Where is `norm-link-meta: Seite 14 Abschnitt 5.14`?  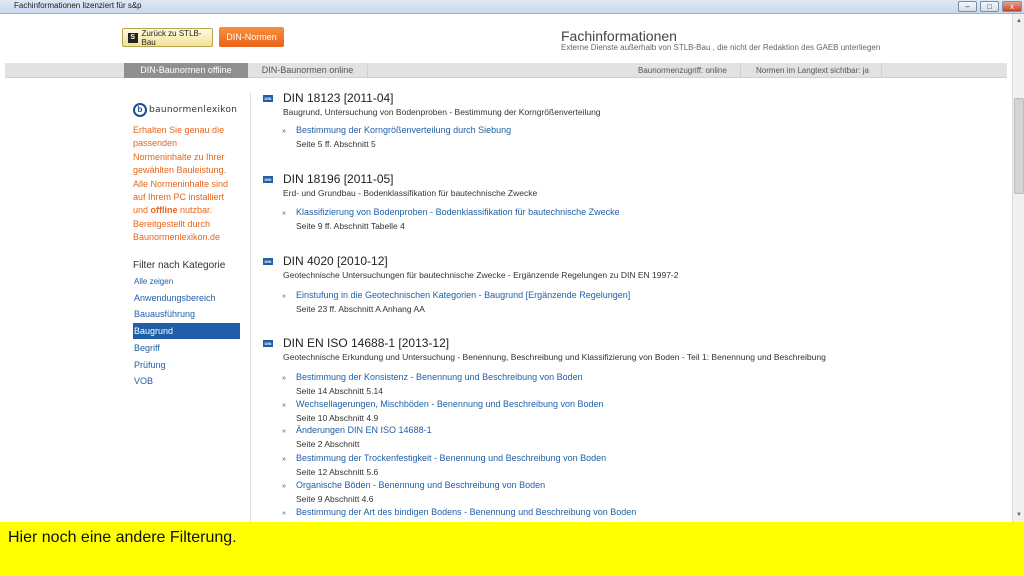 norm-link-meta: Seite 14 Abschnitt 5.14 is located at coordinates (339, 391).